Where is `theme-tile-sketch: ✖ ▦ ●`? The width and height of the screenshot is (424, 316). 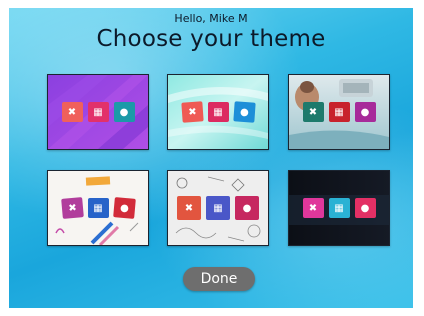 theme-tile-sketch: ✖ ▦ ● is located at coordinates (98, 208).